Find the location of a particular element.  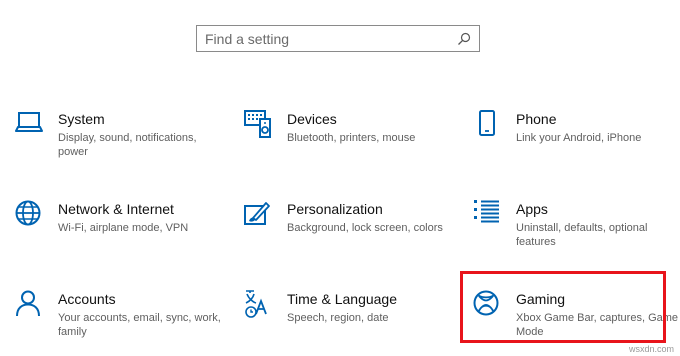

tile-time-language: Time & Language Speech, region, date is located at coordinates (349, 322).